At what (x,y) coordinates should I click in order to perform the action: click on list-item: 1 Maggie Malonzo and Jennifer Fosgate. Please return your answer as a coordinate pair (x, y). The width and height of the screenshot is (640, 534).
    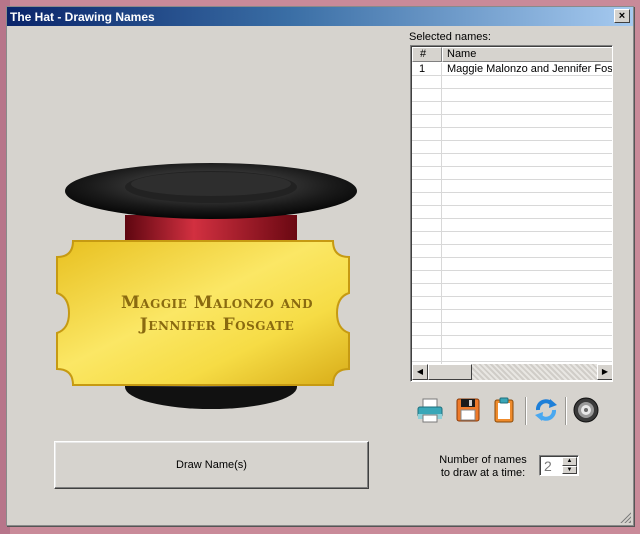
    Looking at the image, I should click on (512, 69).